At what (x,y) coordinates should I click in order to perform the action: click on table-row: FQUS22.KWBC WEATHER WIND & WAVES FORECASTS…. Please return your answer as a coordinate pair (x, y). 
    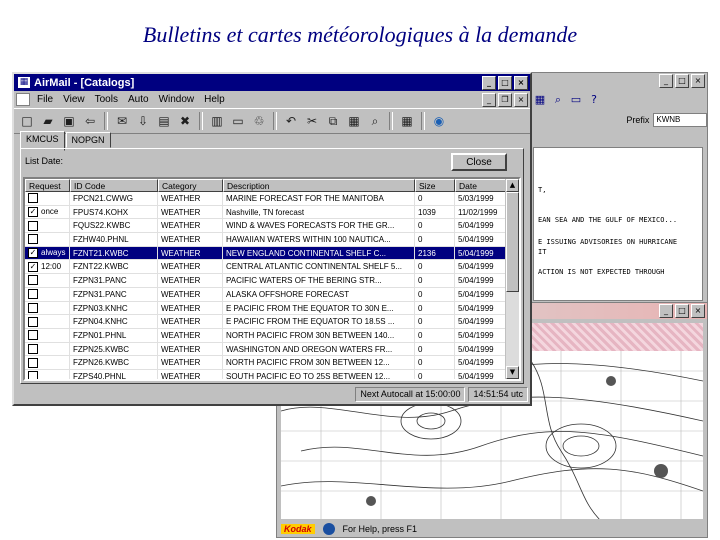
    Looking at the image, I should click on (272, 226).